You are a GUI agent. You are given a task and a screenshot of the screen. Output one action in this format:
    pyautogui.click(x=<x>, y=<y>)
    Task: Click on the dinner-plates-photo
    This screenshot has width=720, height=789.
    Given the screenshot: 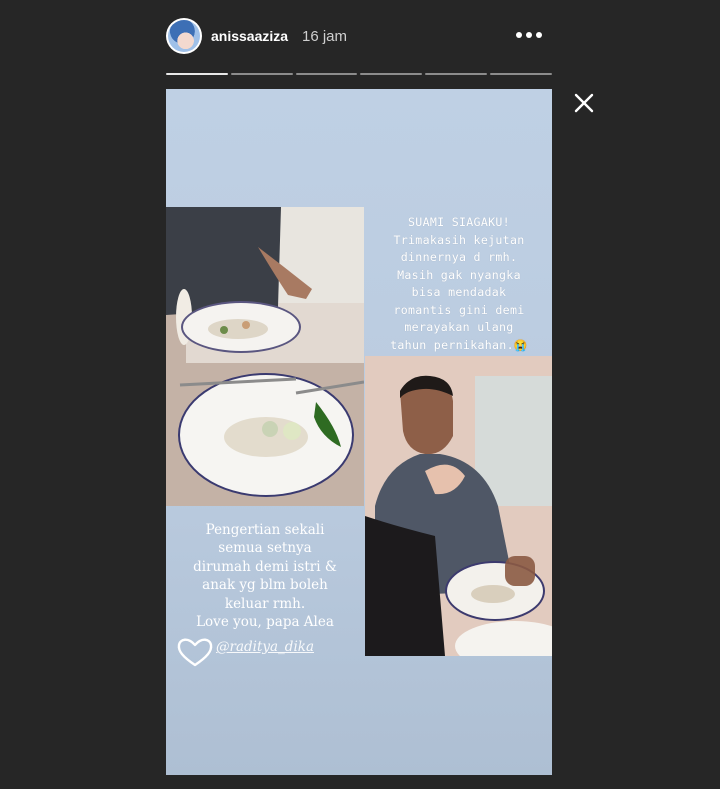 What is the action you would take?
    pyautogui.click(x=265, y=356)
    